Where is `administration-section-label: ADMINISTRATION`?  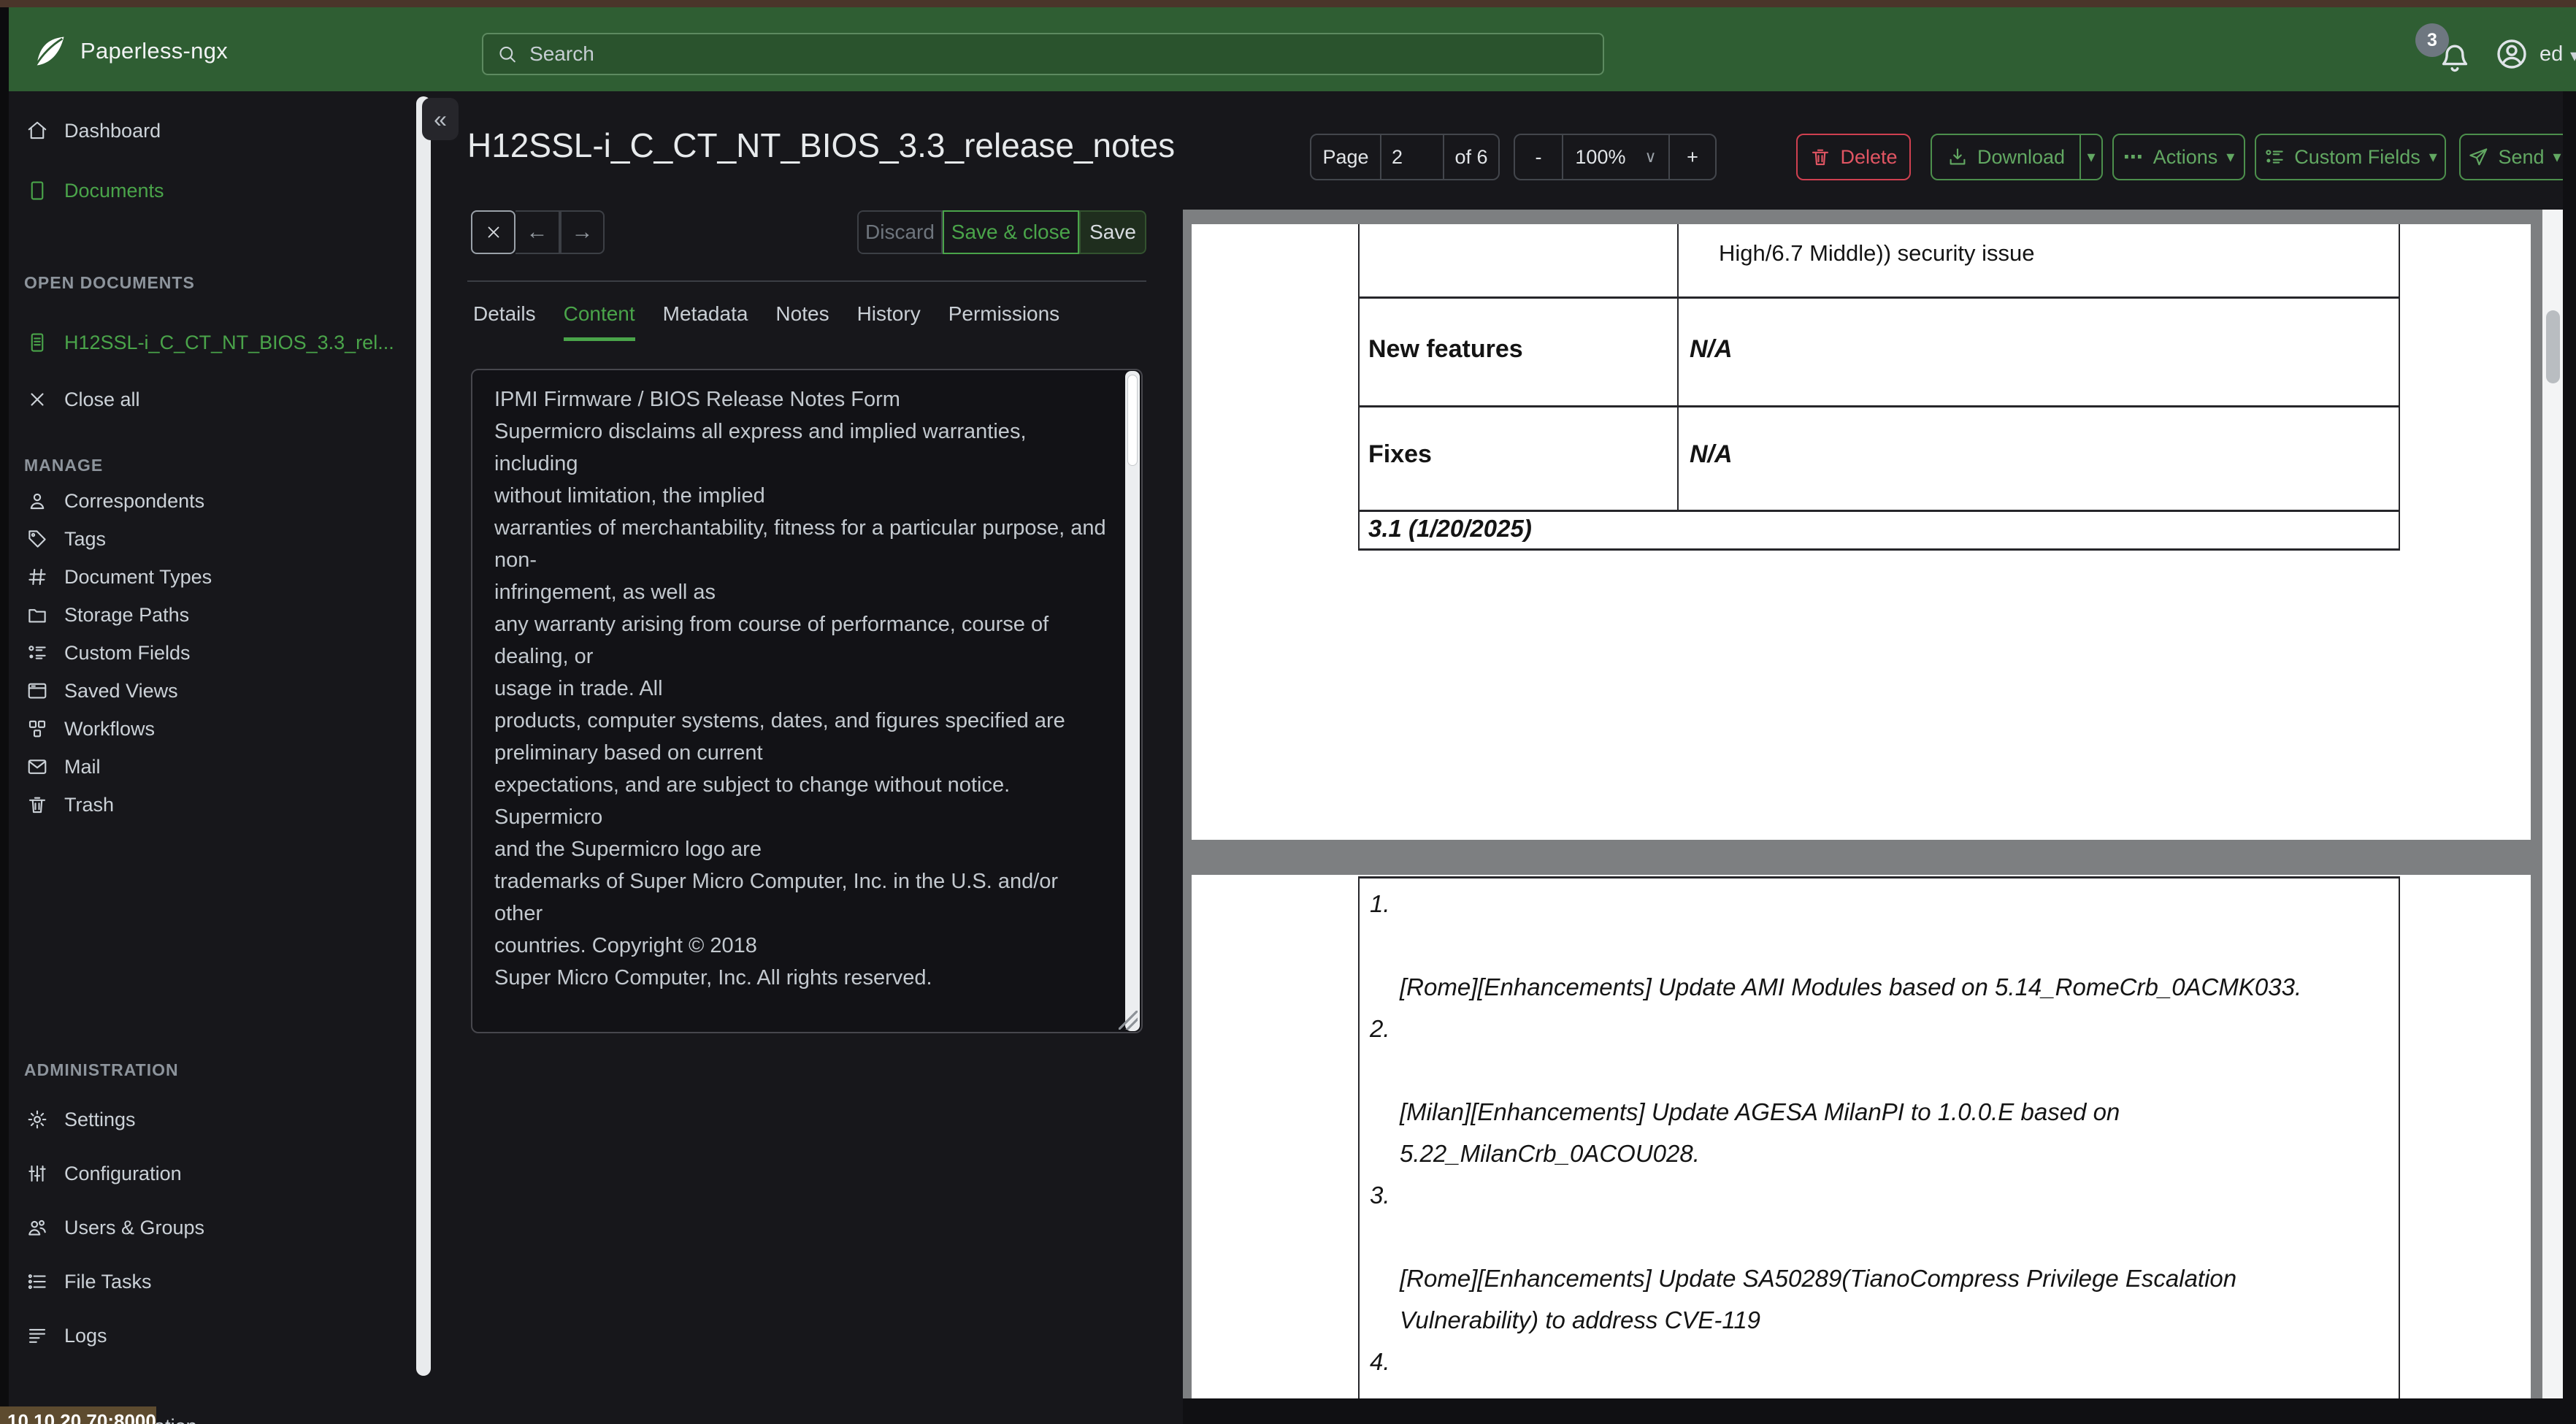 administration-section-label: ADMINISTRATION is located at coordinates (101, 1070).